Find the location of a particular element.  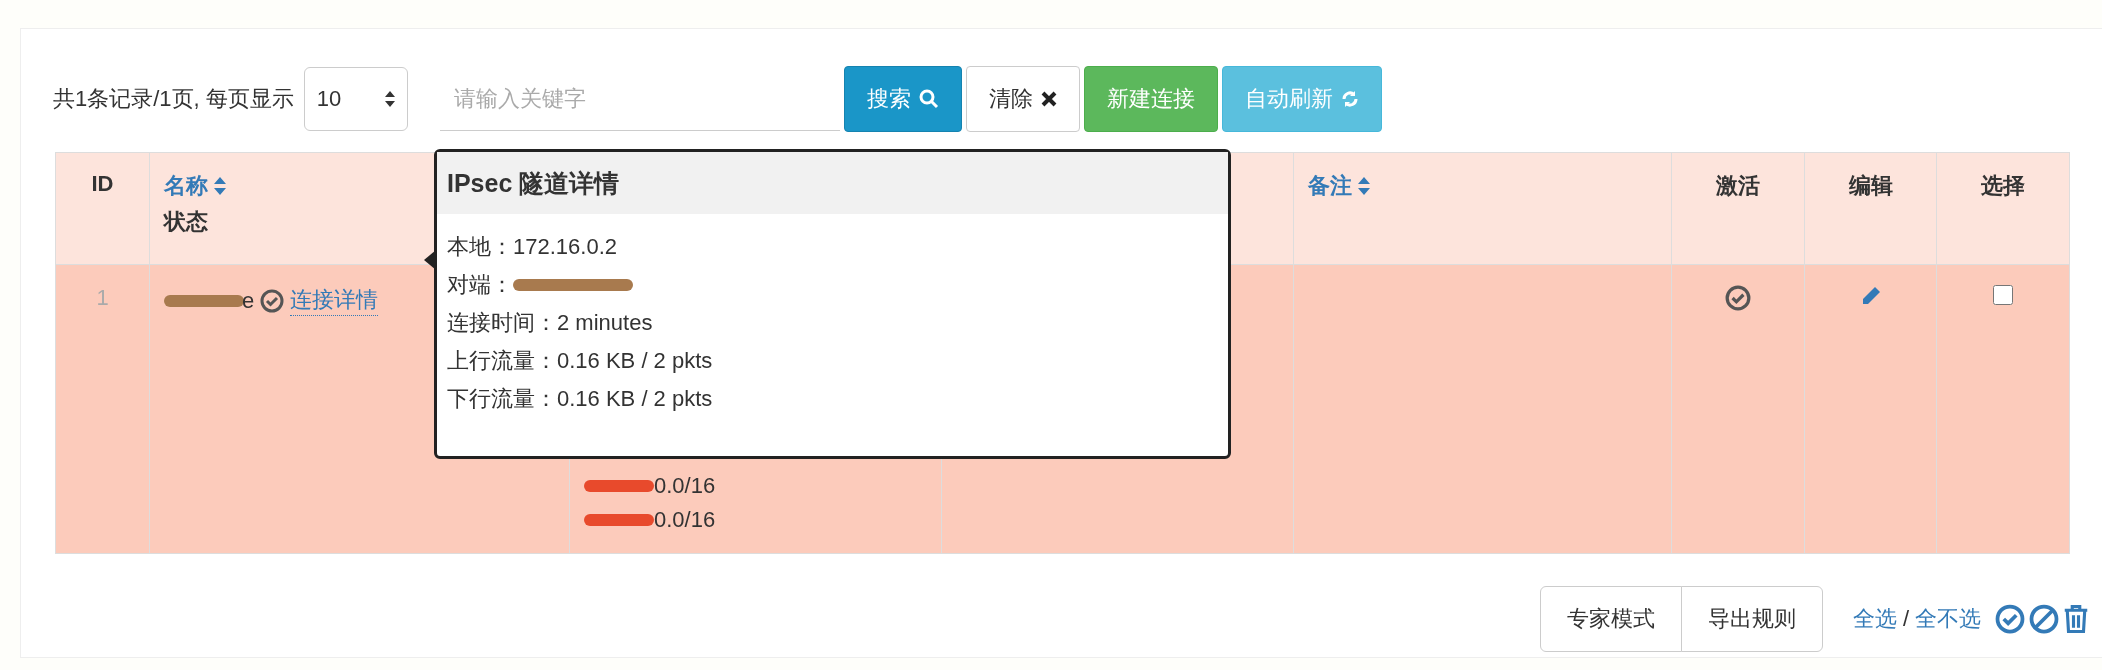

column-header: 备注 is located at coordinates (1339, 186).